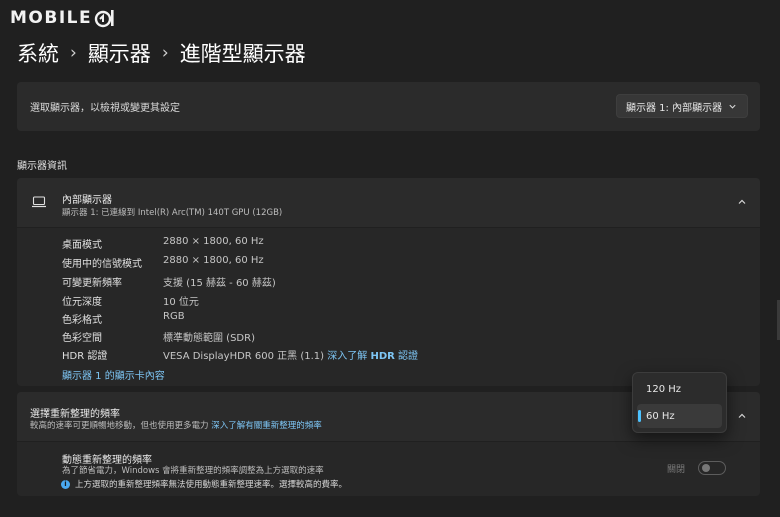  I want to click on info-icon: i, so click(65, 484).